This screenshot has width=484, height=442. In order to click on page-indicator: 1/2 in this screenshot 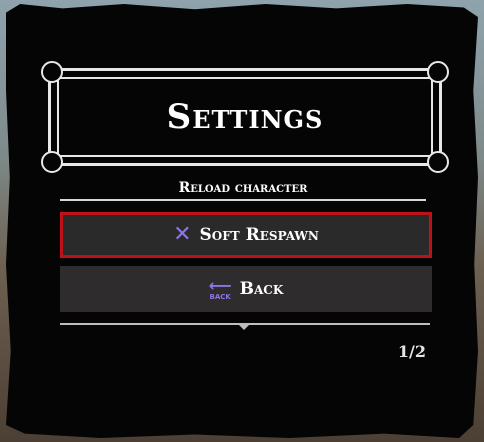, I will do `click(411, 351)`.